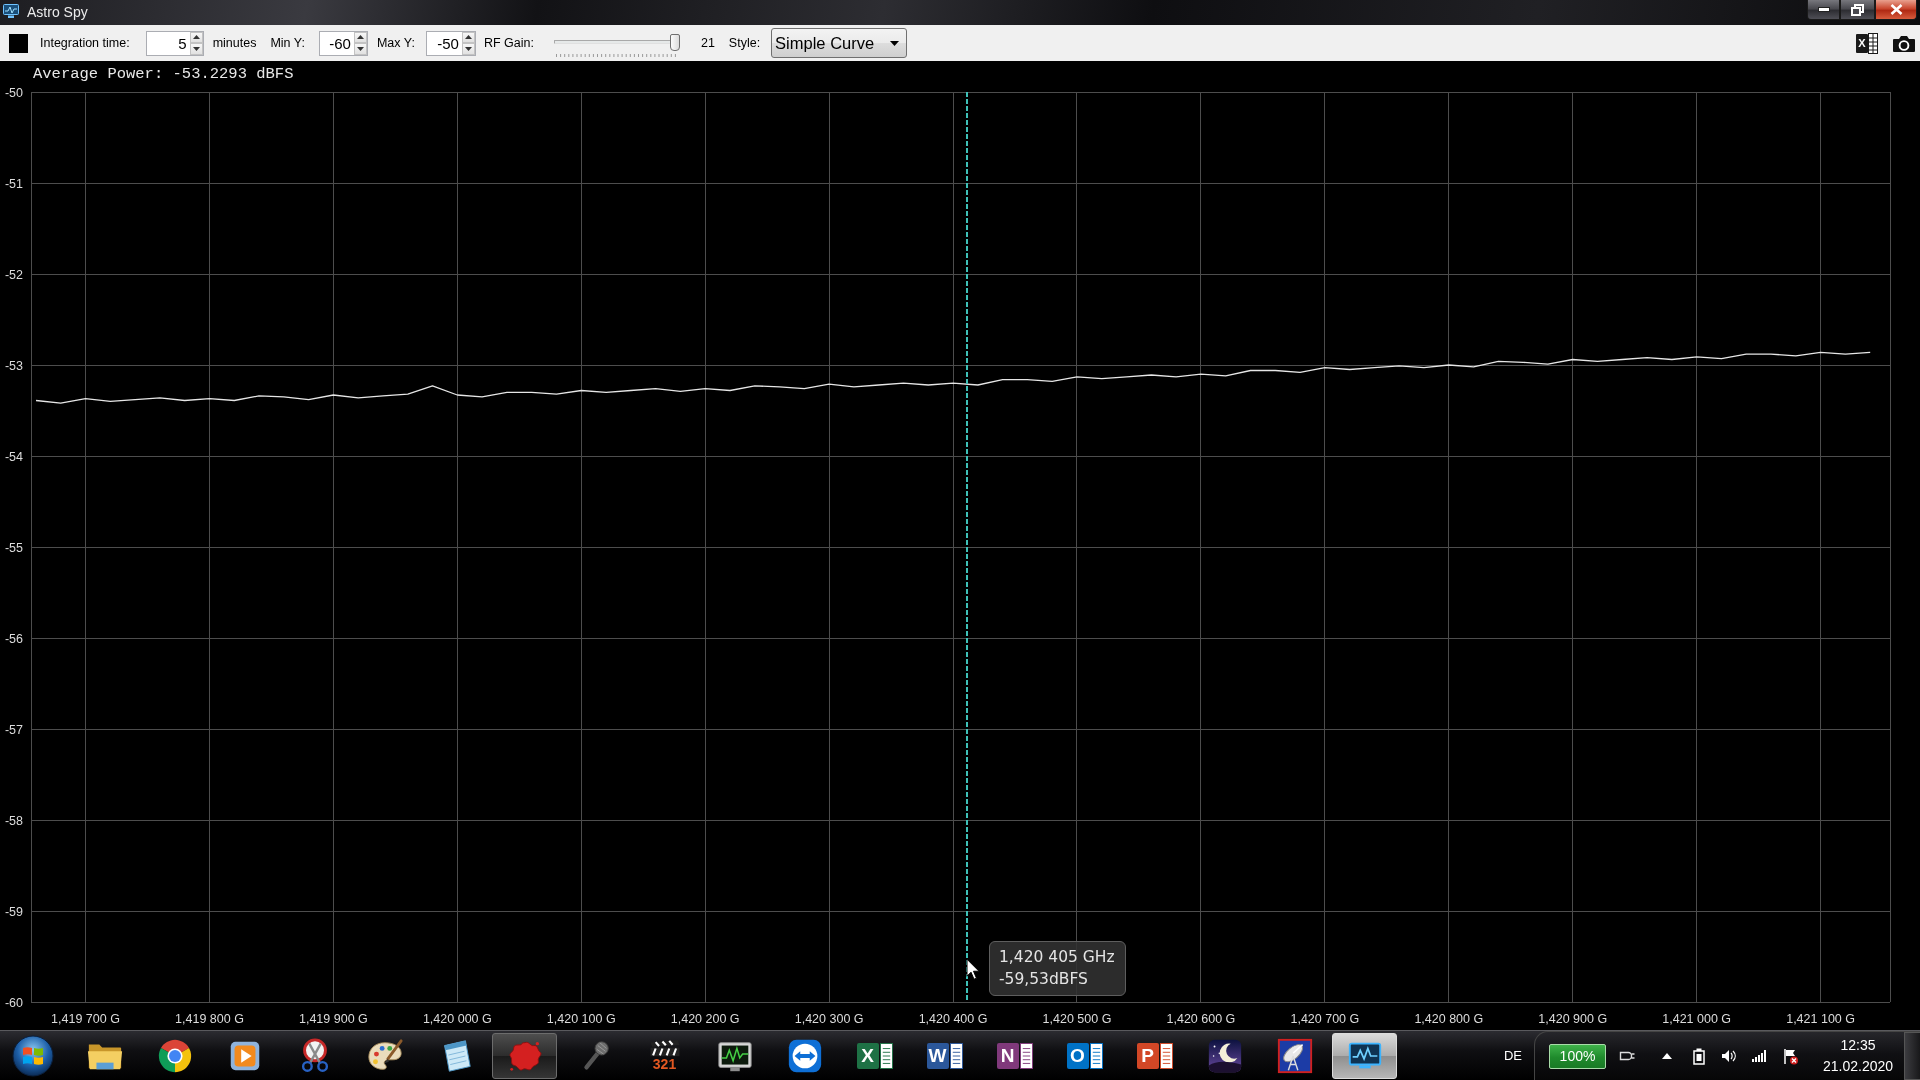  Describe the element at coordinates (163, 74) in the screenshot. I see `average-power-readout: Average Power: -53.2293 dBFS` at that location.